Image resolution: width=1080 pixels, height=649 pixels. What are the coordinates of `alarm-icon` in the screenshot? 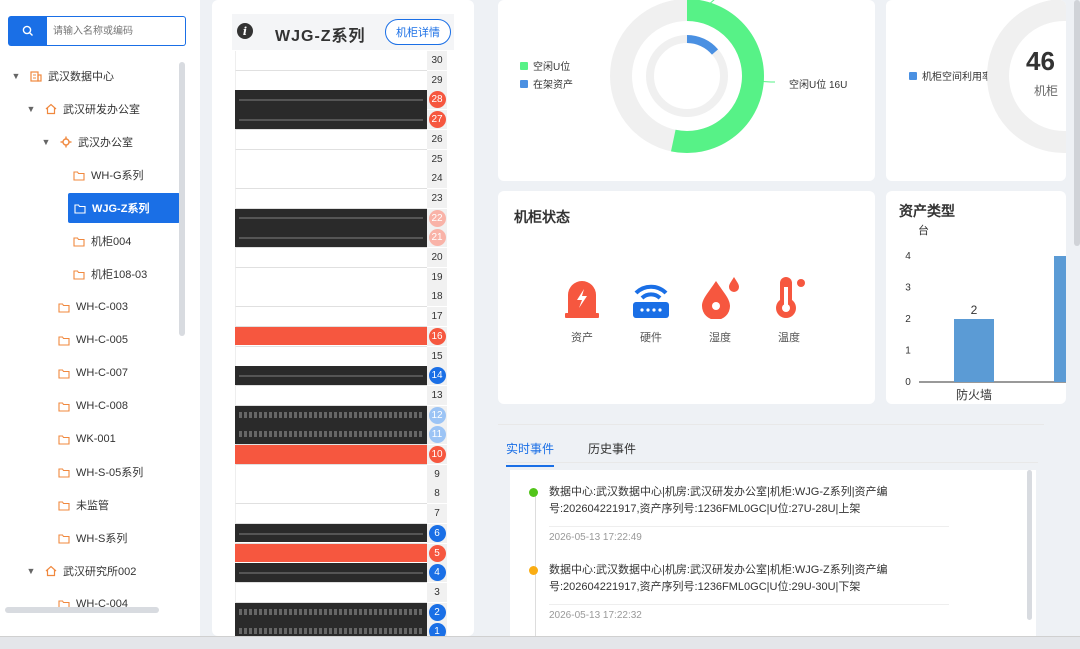 It's located at (582, 299).